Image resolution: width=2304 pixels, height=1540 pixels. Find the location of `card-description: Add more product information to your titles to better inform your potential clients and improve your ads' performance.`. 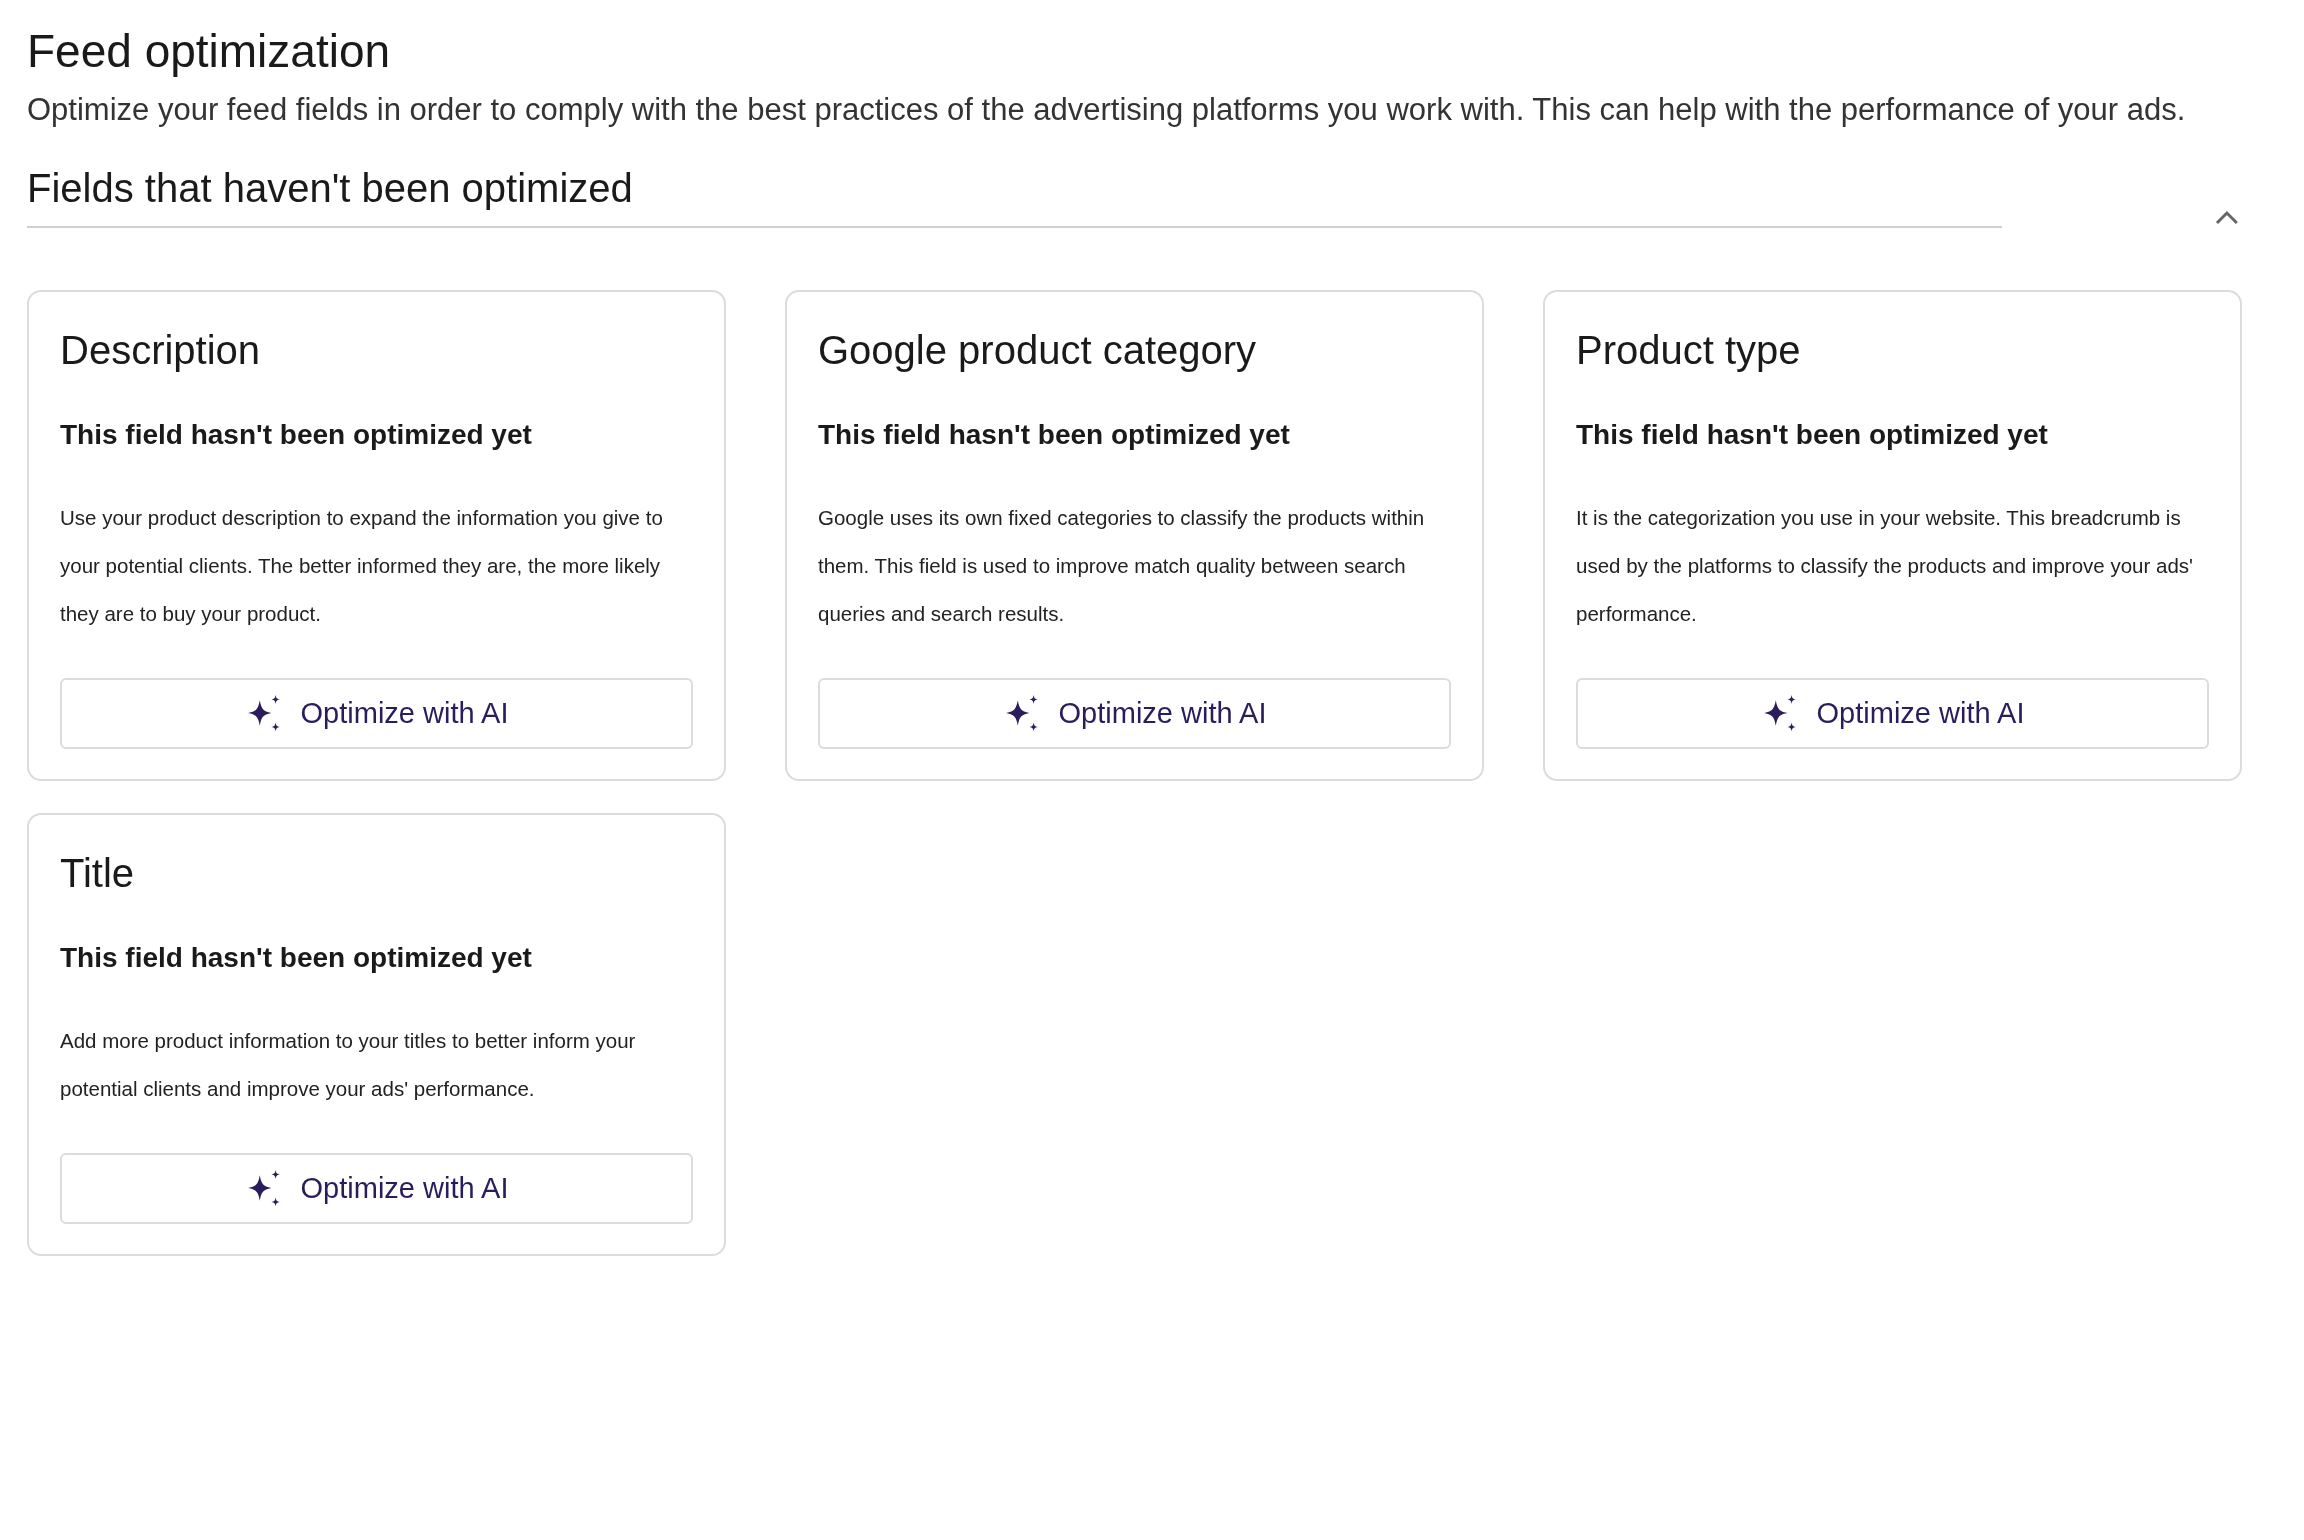

card-description: Add more product information to your titles to better inform your potential clients and improve your ads' performance. is located at coordinates (348, 1064).